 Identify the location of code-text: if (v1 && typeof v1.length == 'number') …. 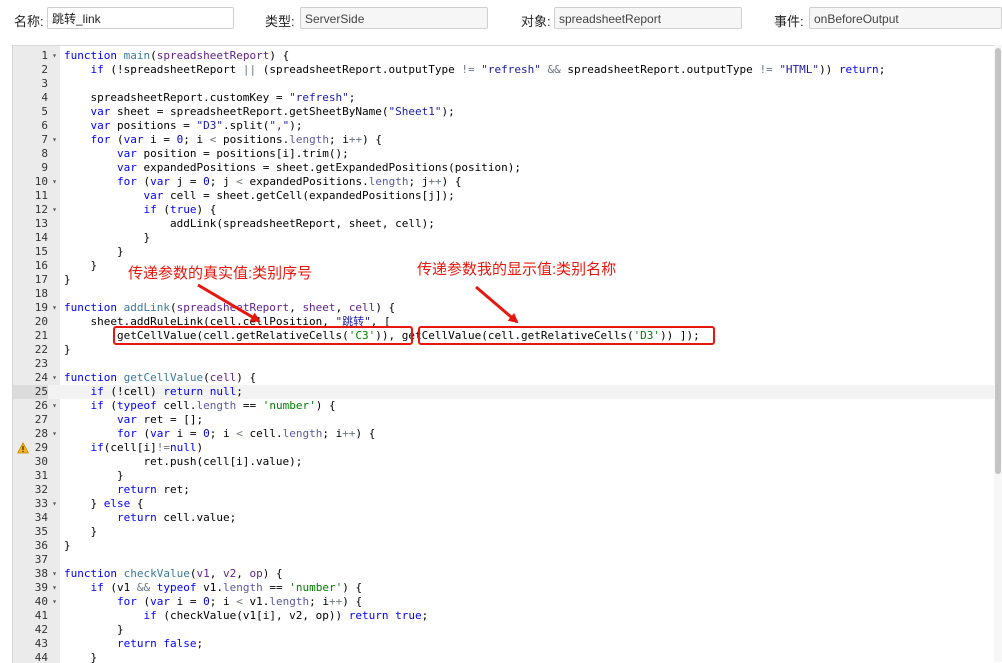
(213, 588).